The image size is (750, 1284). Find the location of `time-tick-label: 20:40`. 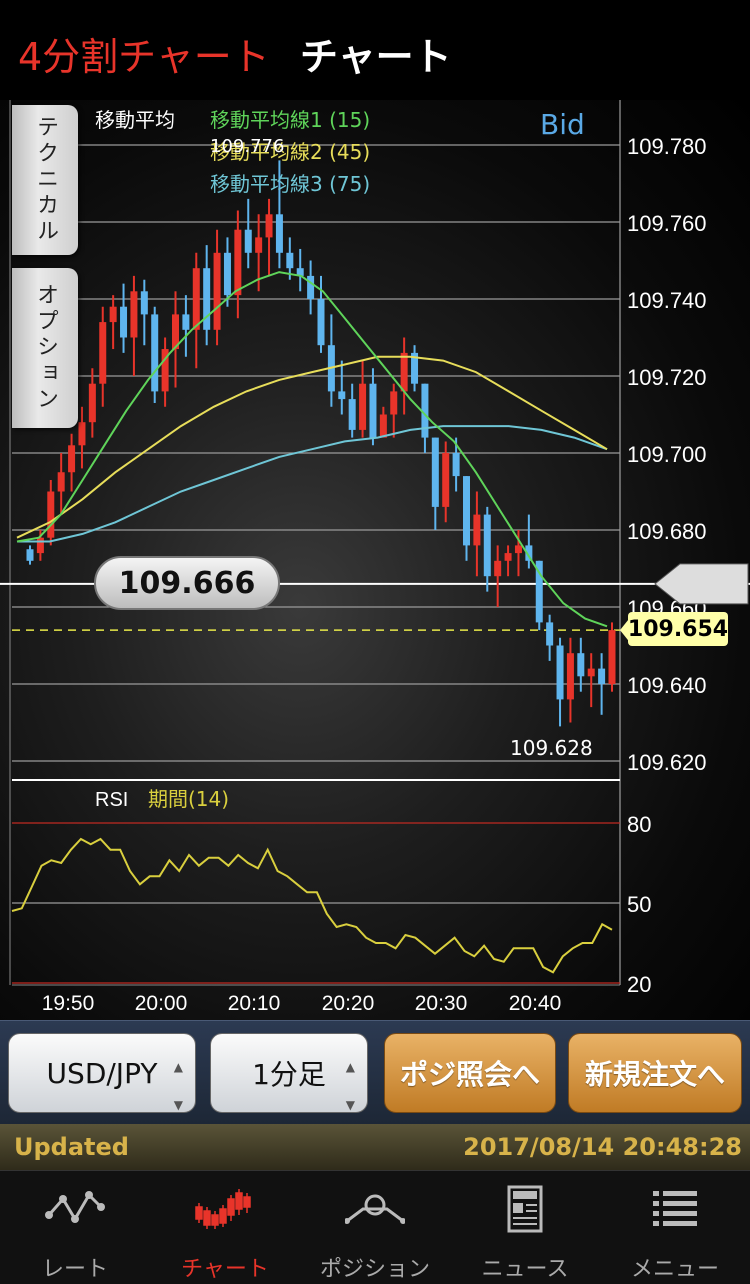

time-tick-label: 20:40 is located at coordinates (535, 1003).